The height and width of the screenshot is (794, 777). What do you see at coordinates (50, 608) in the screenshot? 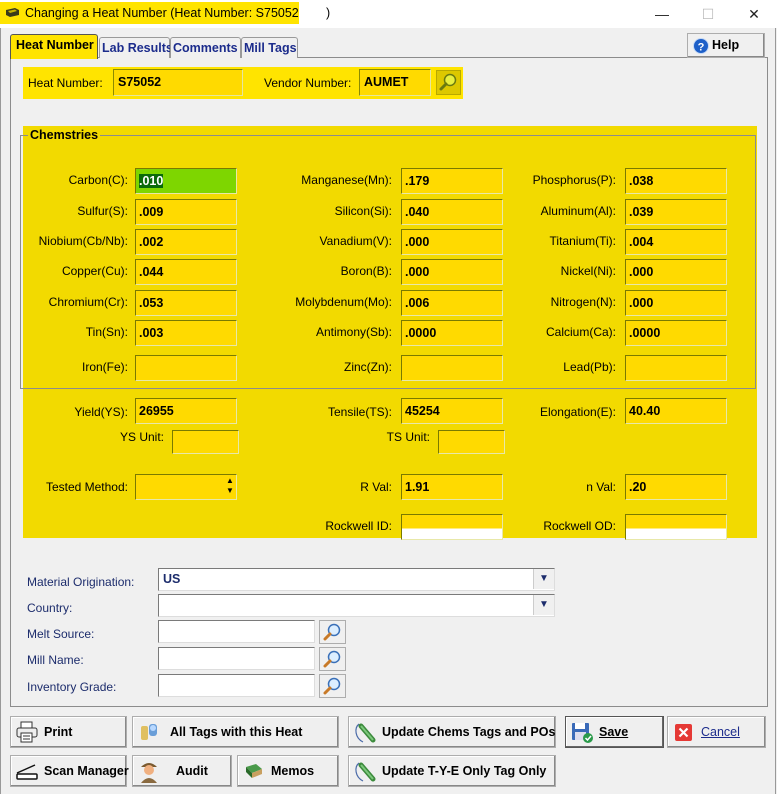
I see `country-label: Country:` at bounding box center [50, 608].